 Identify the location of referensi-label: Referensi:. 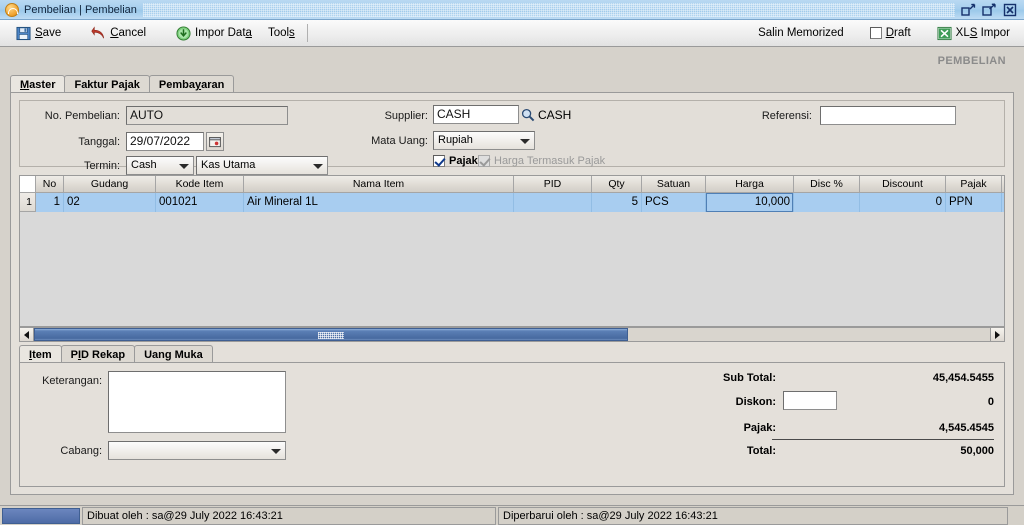
(786, 116).